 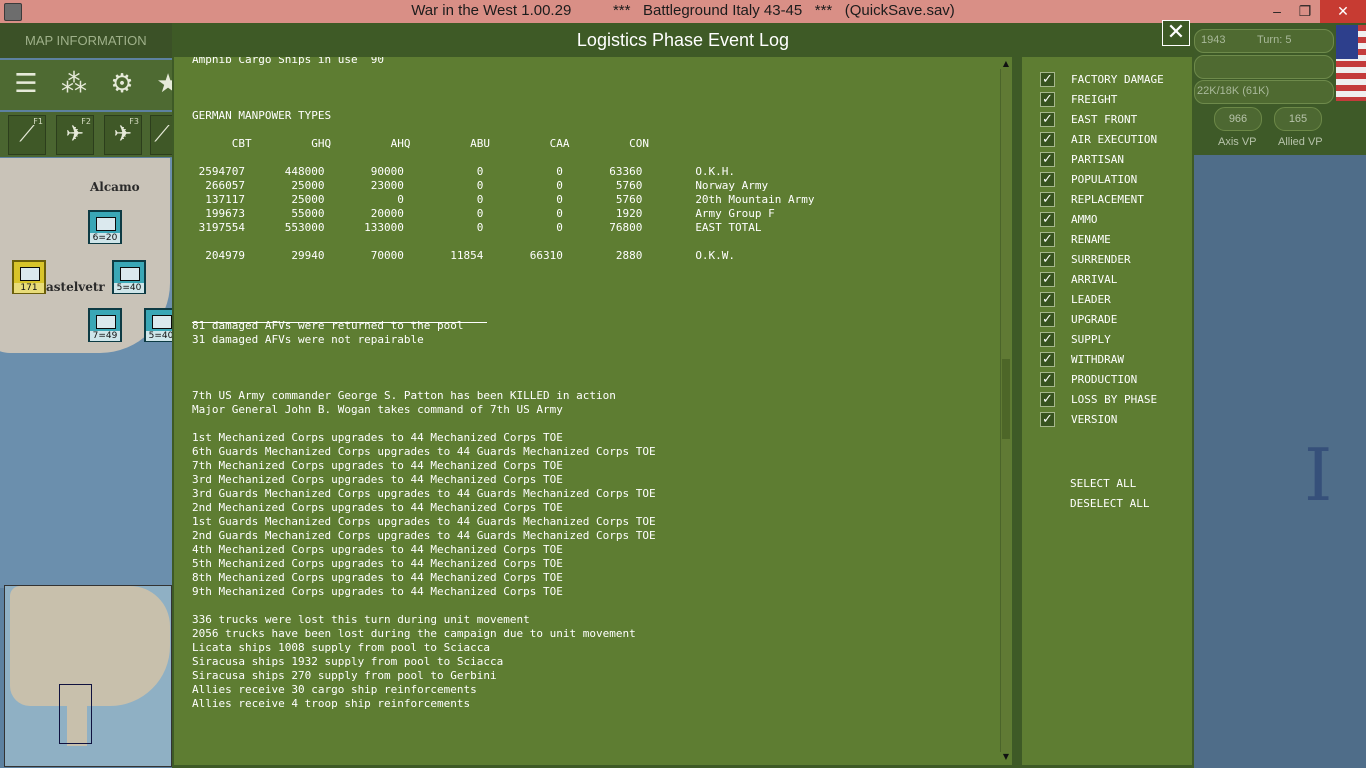 I want to click on axis-vp-value: 966, so click(x=1238, y=119).